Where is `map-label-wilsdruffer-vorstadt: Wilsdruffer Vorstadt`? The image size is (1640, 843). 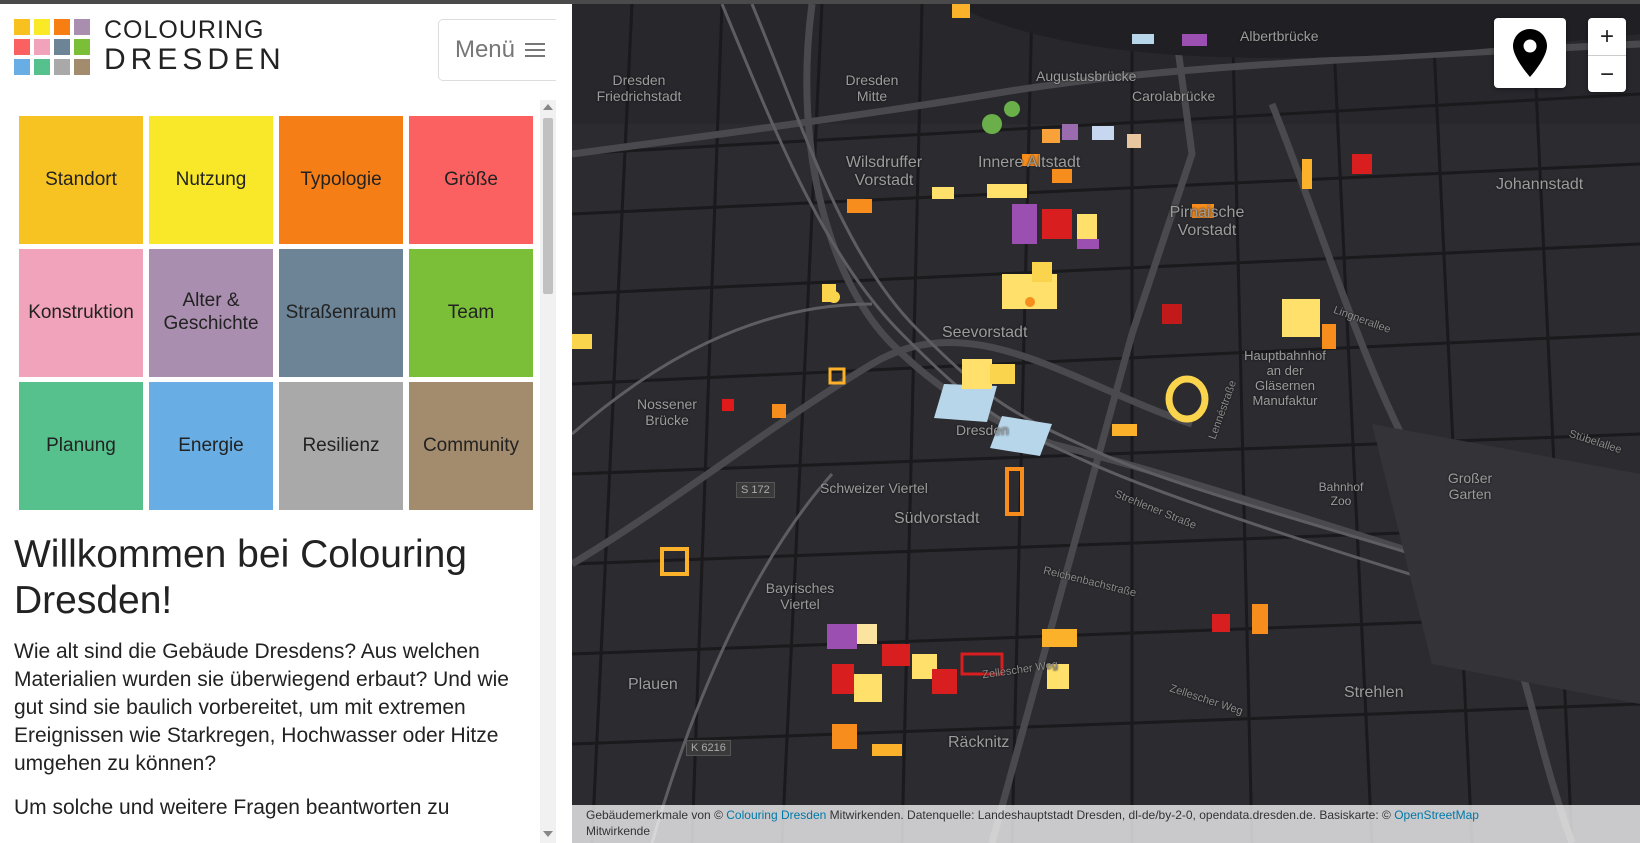 map-label-wilsdruffer-vorstadt: Wilsdruffer Vorstadt is located at coordinates (884, 171).